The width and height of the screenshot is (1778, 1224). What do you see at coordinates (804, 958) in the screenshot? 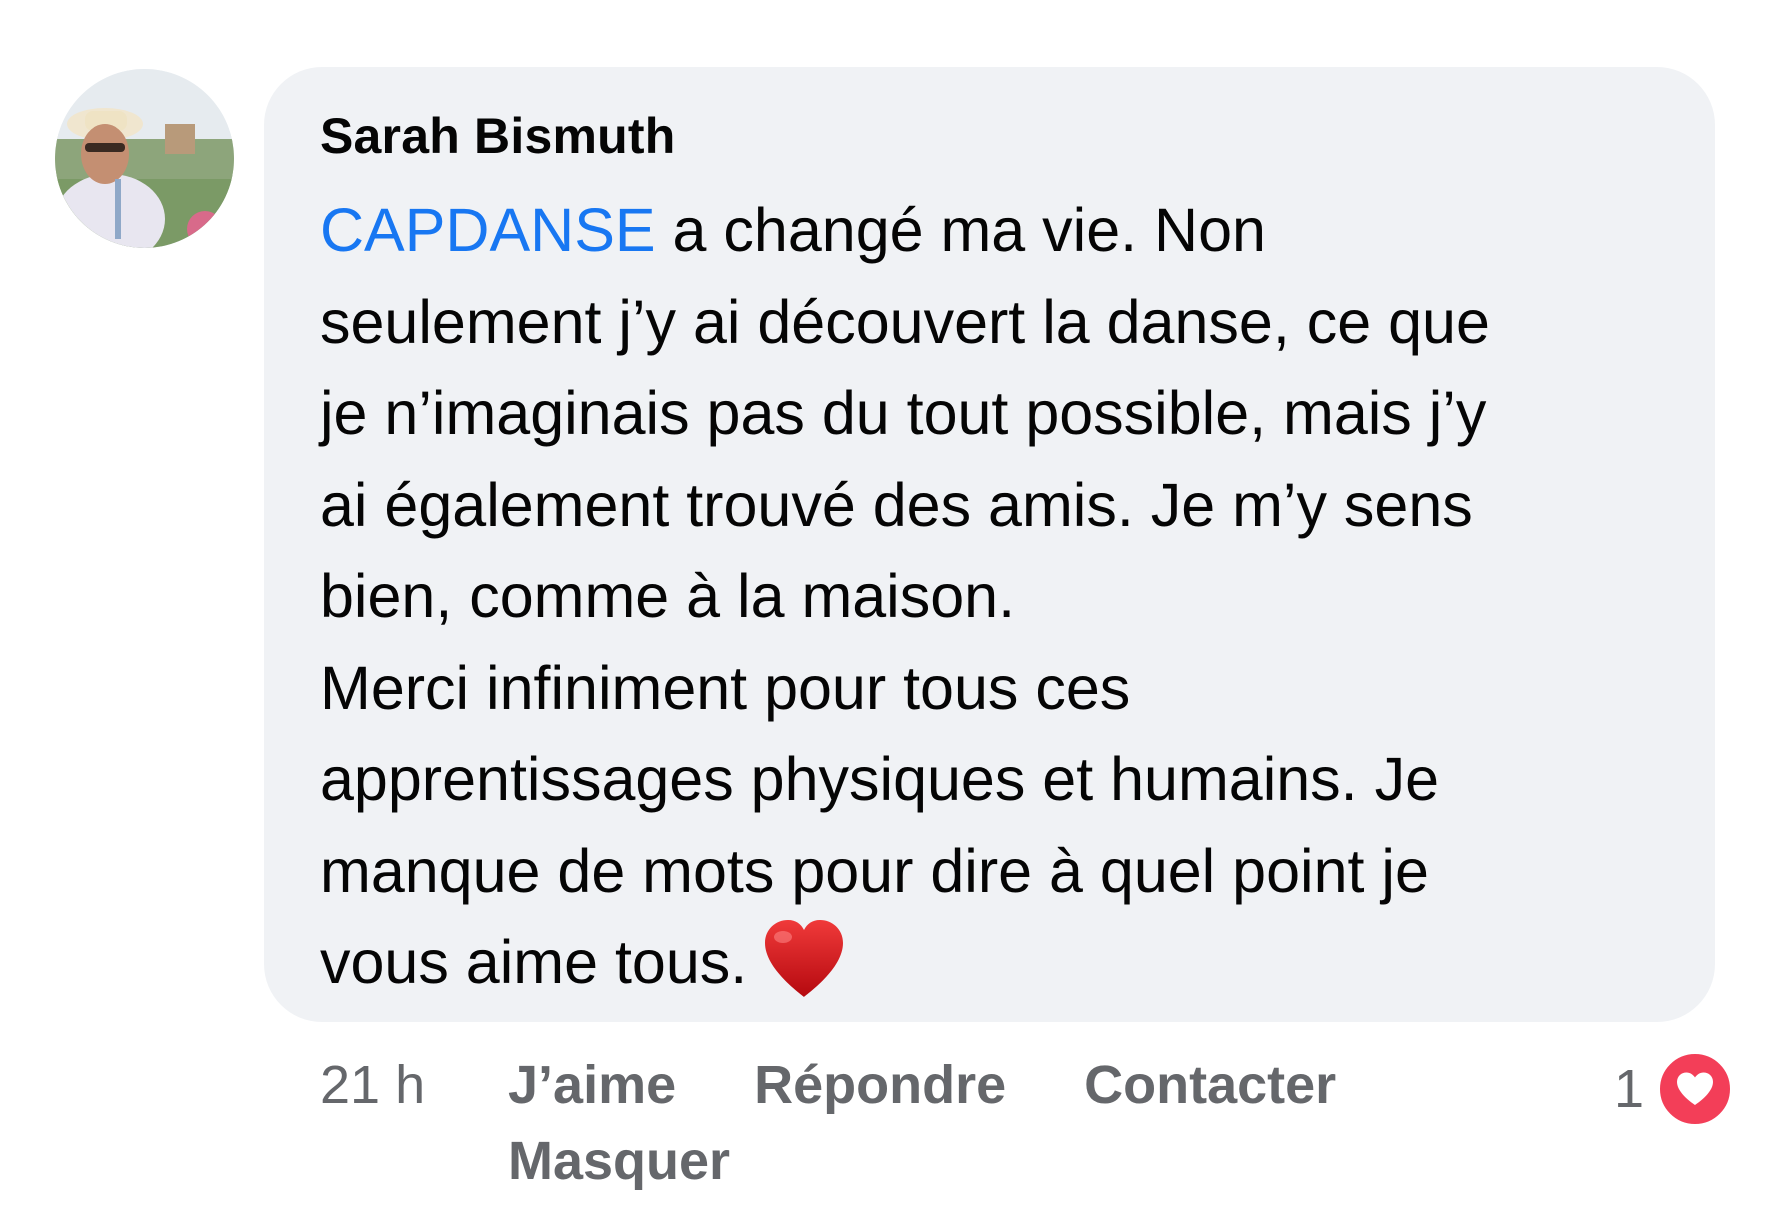
I see `red-heart-icon` at bounding box center [804, 958].